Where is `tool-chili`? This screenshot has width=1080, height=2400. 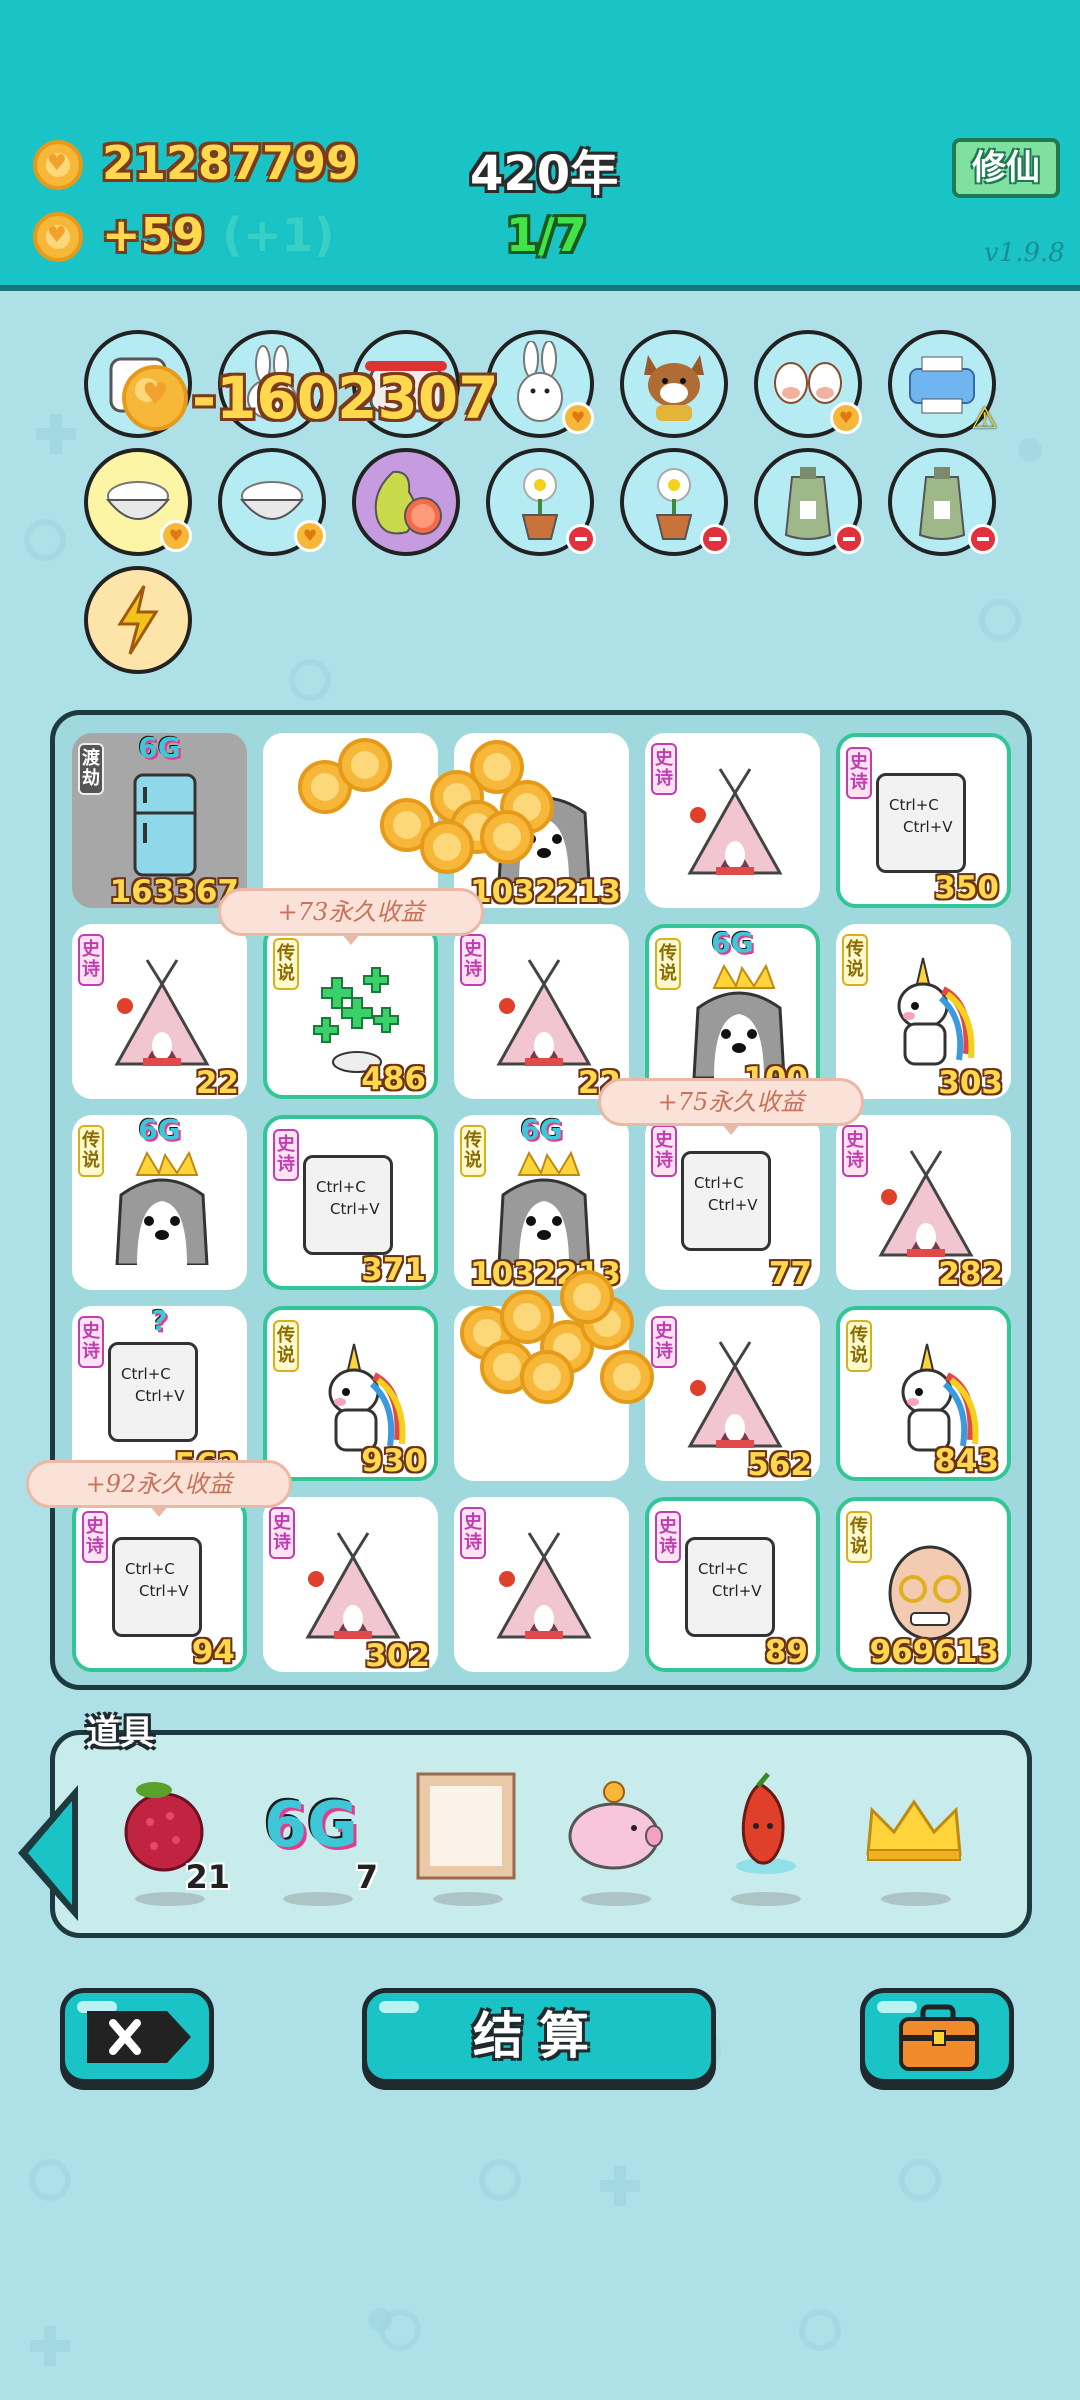 tool-chili is located at coordinates (766, 1840).